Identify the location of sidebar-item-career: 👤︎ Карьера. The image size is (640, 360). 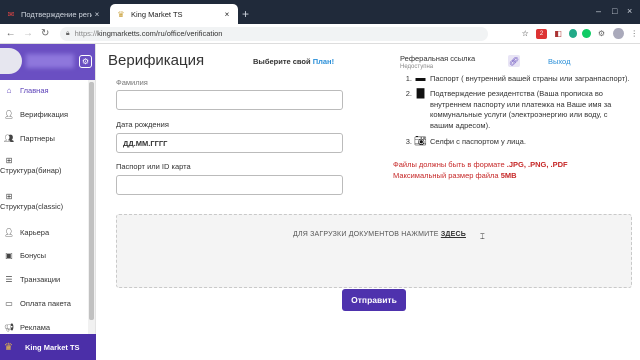
(44, 232).